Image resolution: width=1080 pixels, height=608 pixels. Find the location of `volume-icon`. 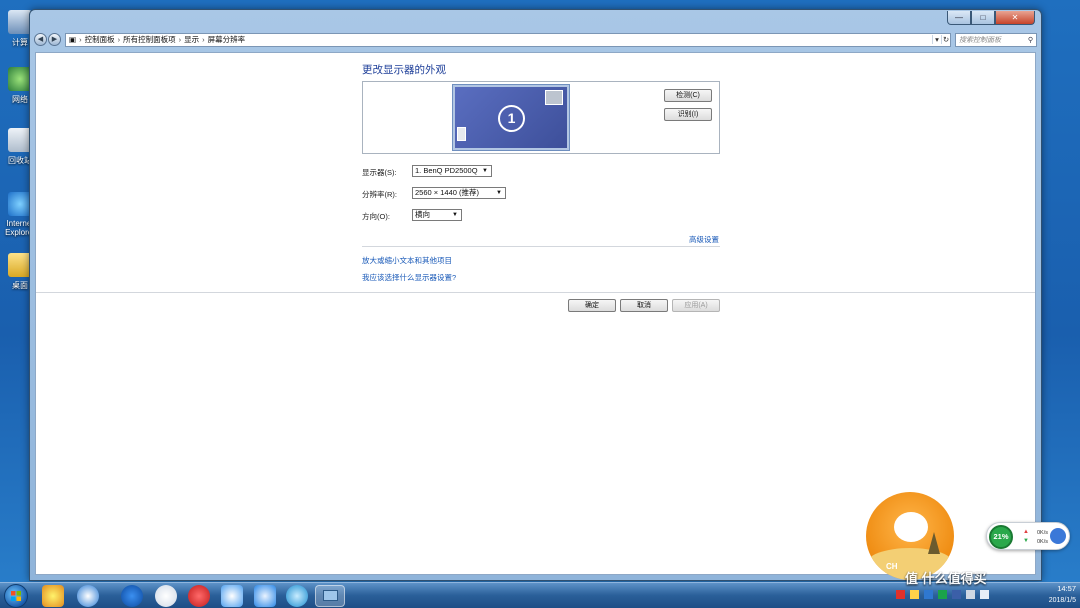

volume-icon is located at coordinates (984, 594).